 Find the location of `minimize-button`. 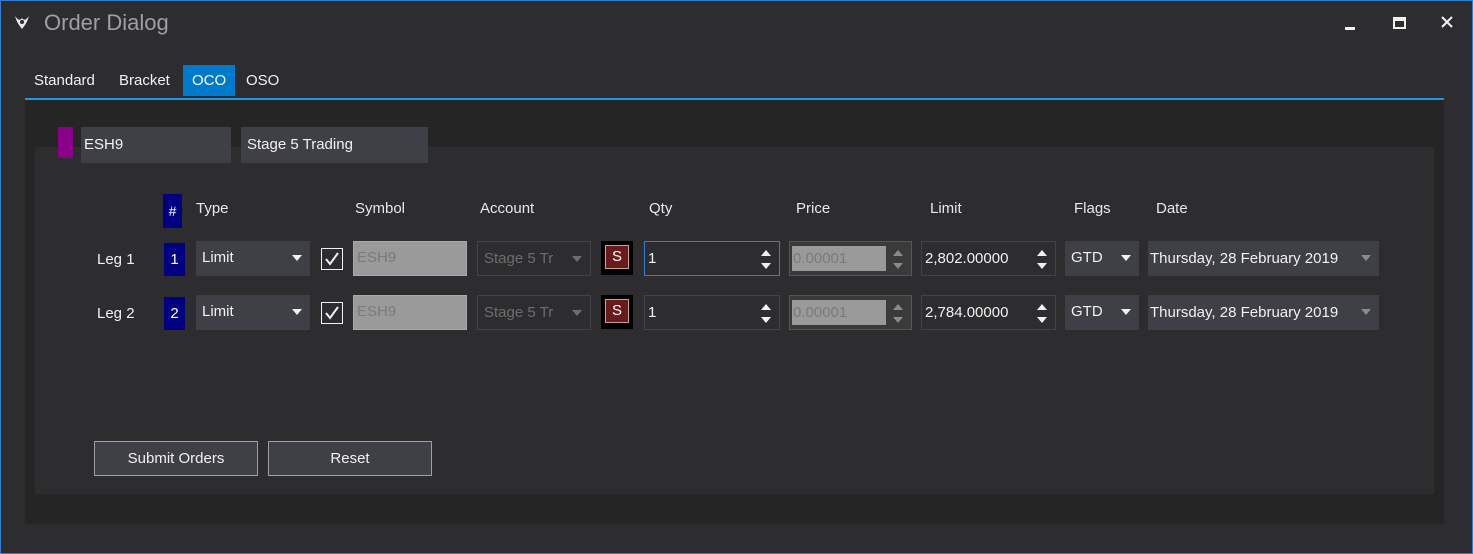

minimize-button is located at coordinates (1350, 23).